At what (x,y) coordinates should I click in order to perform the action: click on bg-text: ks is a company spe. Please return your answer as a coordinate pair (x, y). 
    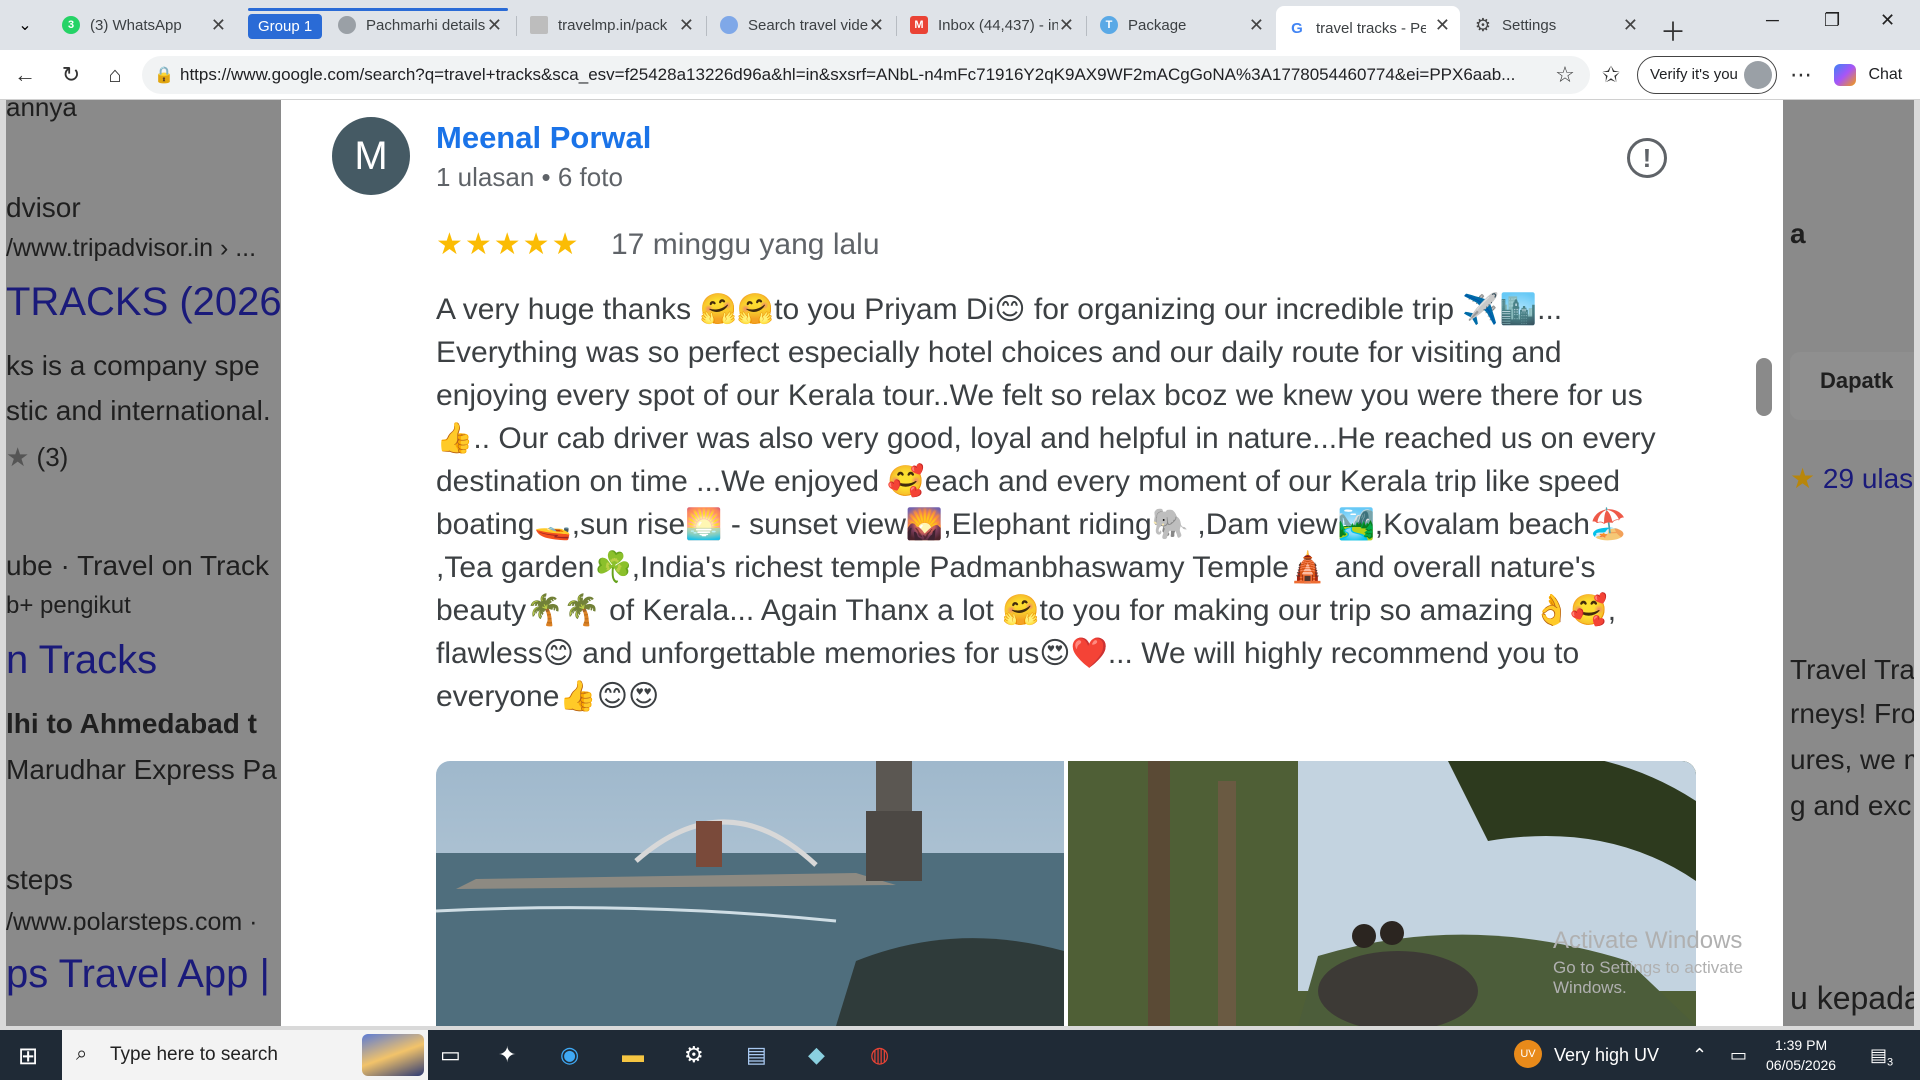
    Looking at the image, I should click on (133, 365).